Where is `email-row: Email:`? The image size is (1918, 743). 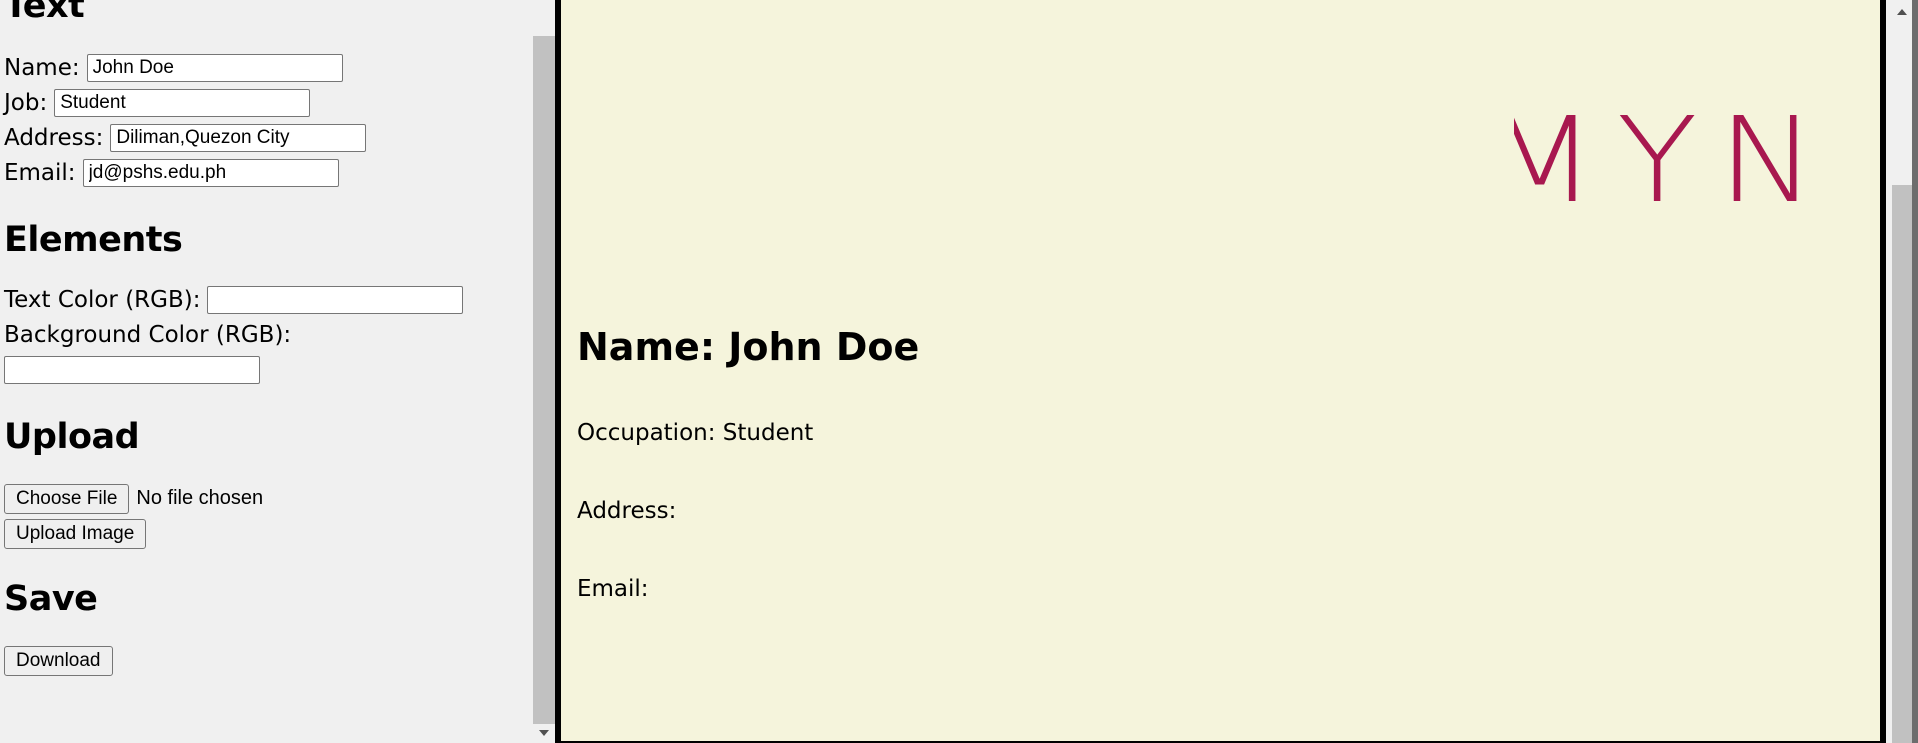 email-row: Email: is located at coordinates (264, 172).